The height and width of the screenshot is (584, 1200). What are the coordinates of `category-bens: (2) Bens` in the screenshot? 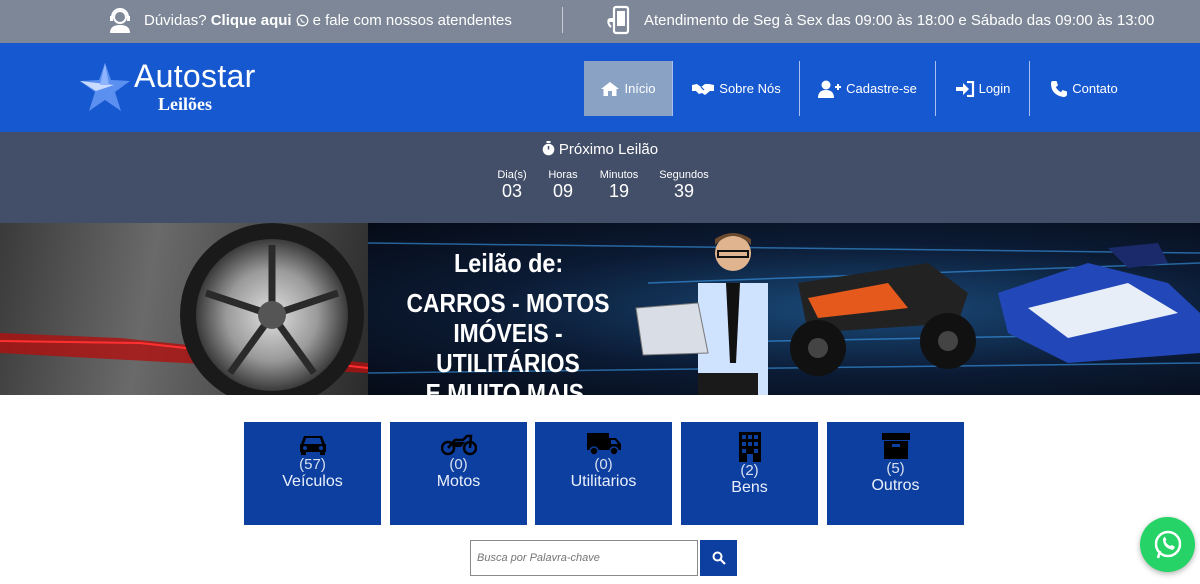 It's located at (749, 473).